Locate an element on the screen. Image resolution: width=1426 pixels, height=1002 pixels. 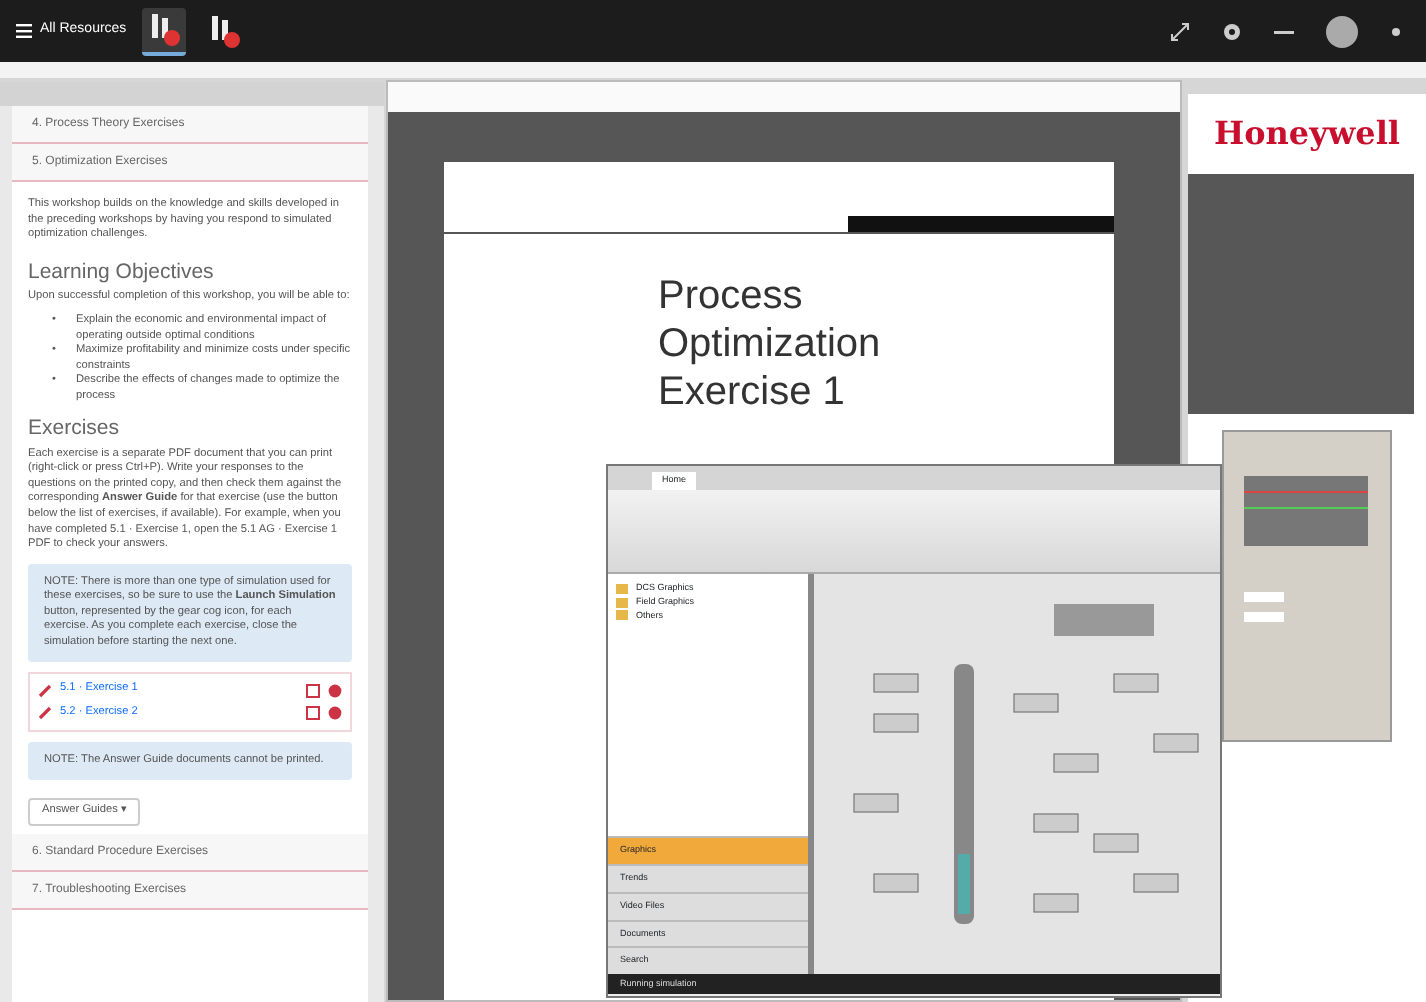
app-icon is located at coordinates (164, 31).